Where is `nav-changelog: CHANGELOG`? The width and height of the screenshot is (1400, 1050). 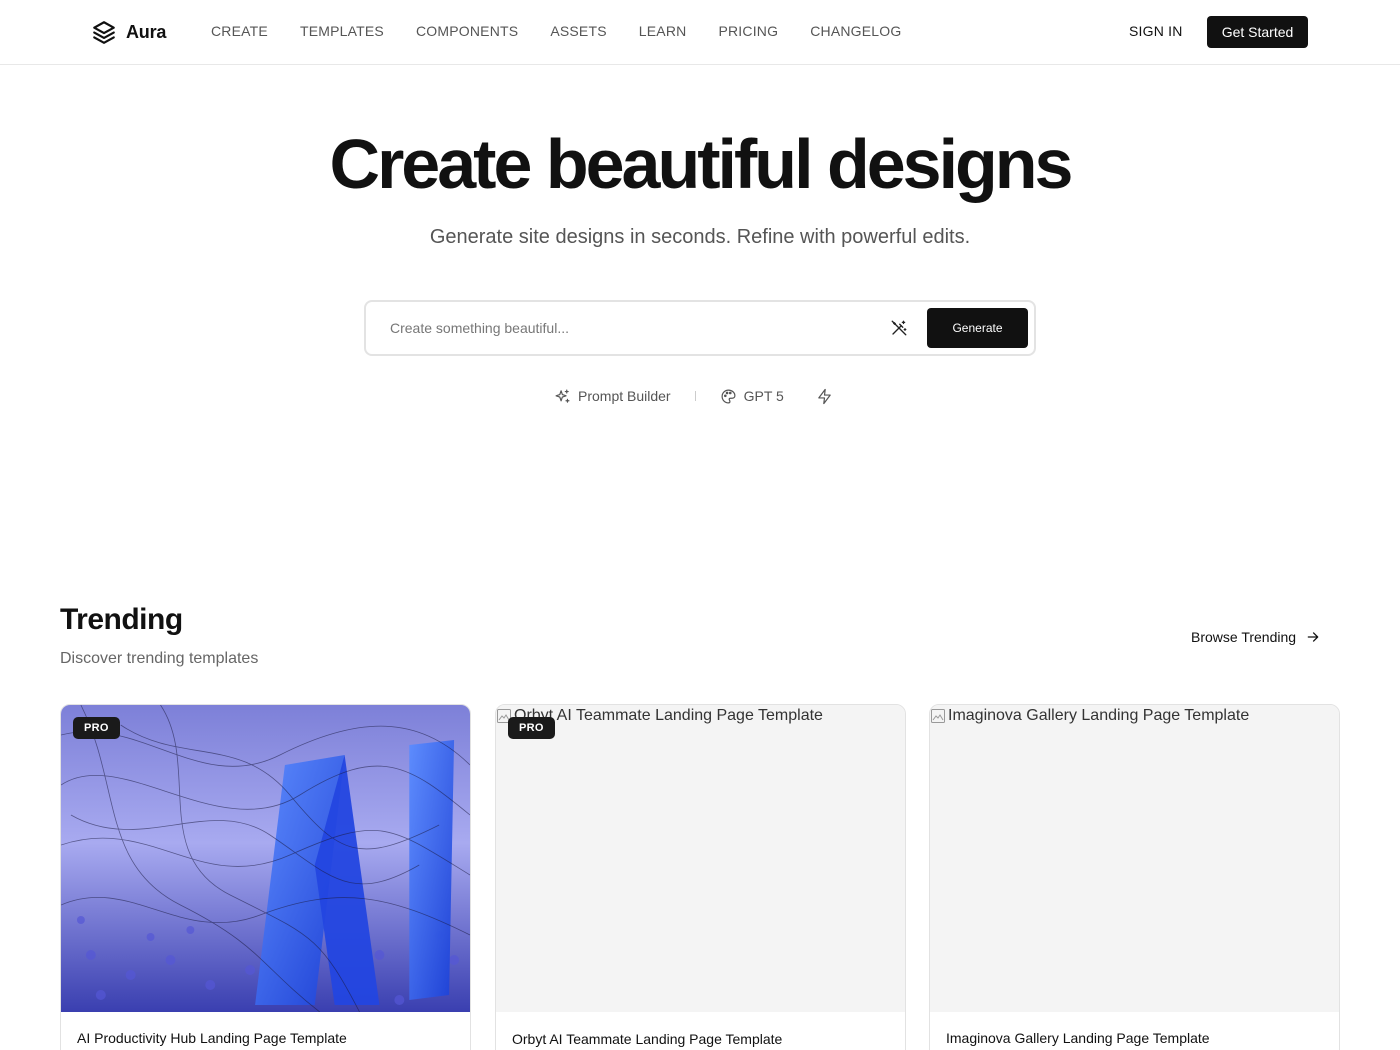
nav-changelog: CHANGELOG is located at coordinates (855, 31).